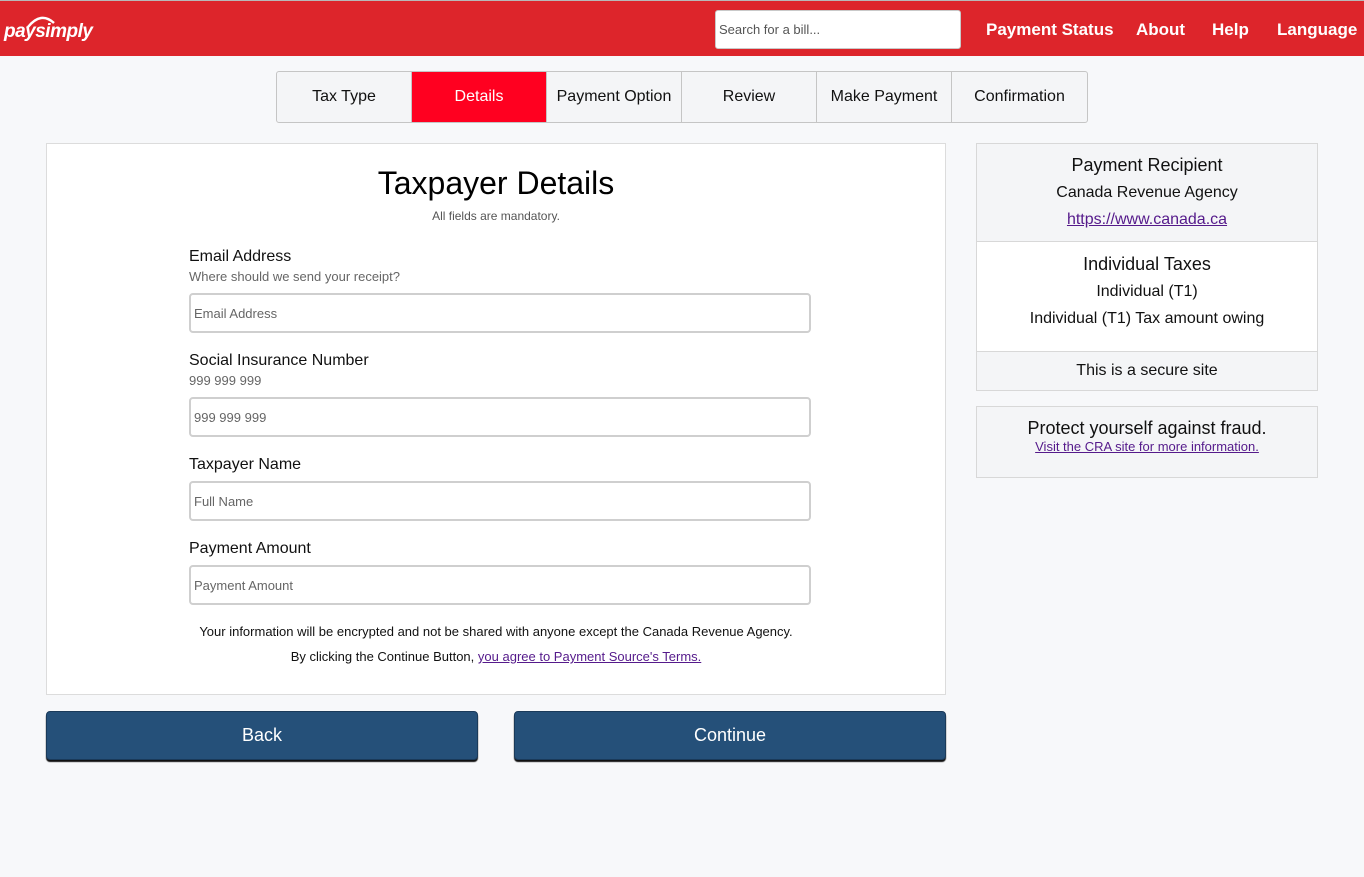 The image size is (1364, 877). Describe the element at coordinates (1147, 291) in the screenshot. I see `tax-type: Individual (T1)` at that location.